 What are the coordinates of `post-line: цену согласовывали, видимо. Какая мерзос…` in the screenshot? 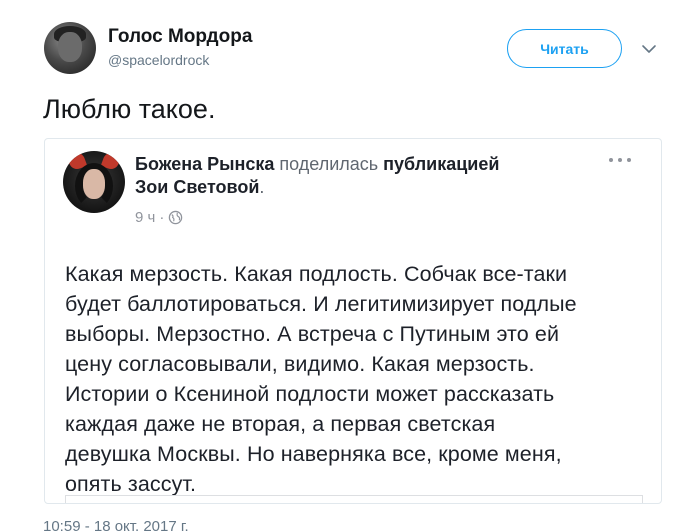 It's located at (300, 364).